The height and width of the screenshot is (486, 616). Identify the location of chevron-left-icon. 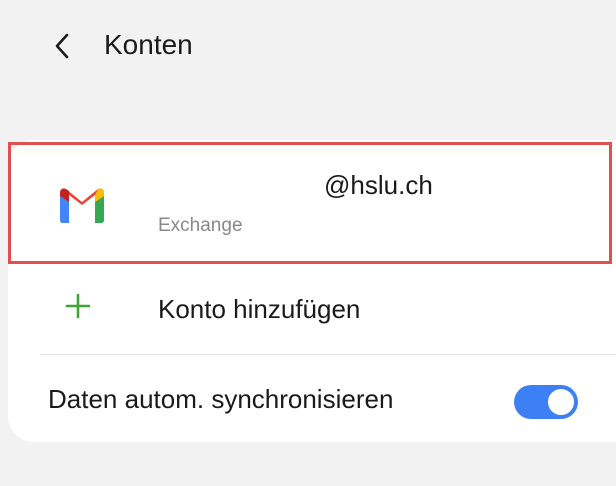
(62, 46).